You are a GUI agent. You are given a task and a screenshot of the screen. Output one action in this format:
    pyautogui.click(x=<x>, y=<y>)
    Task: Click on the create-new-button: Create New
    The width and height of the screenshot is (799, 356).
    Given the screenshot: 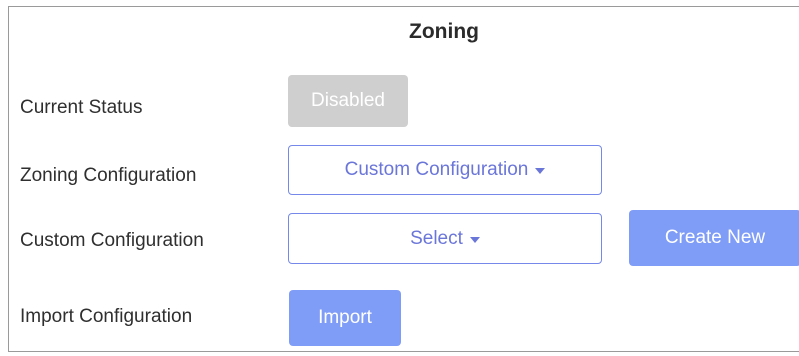 What is the action you would take?
    pyautogui.click(x=714, y=238)
    